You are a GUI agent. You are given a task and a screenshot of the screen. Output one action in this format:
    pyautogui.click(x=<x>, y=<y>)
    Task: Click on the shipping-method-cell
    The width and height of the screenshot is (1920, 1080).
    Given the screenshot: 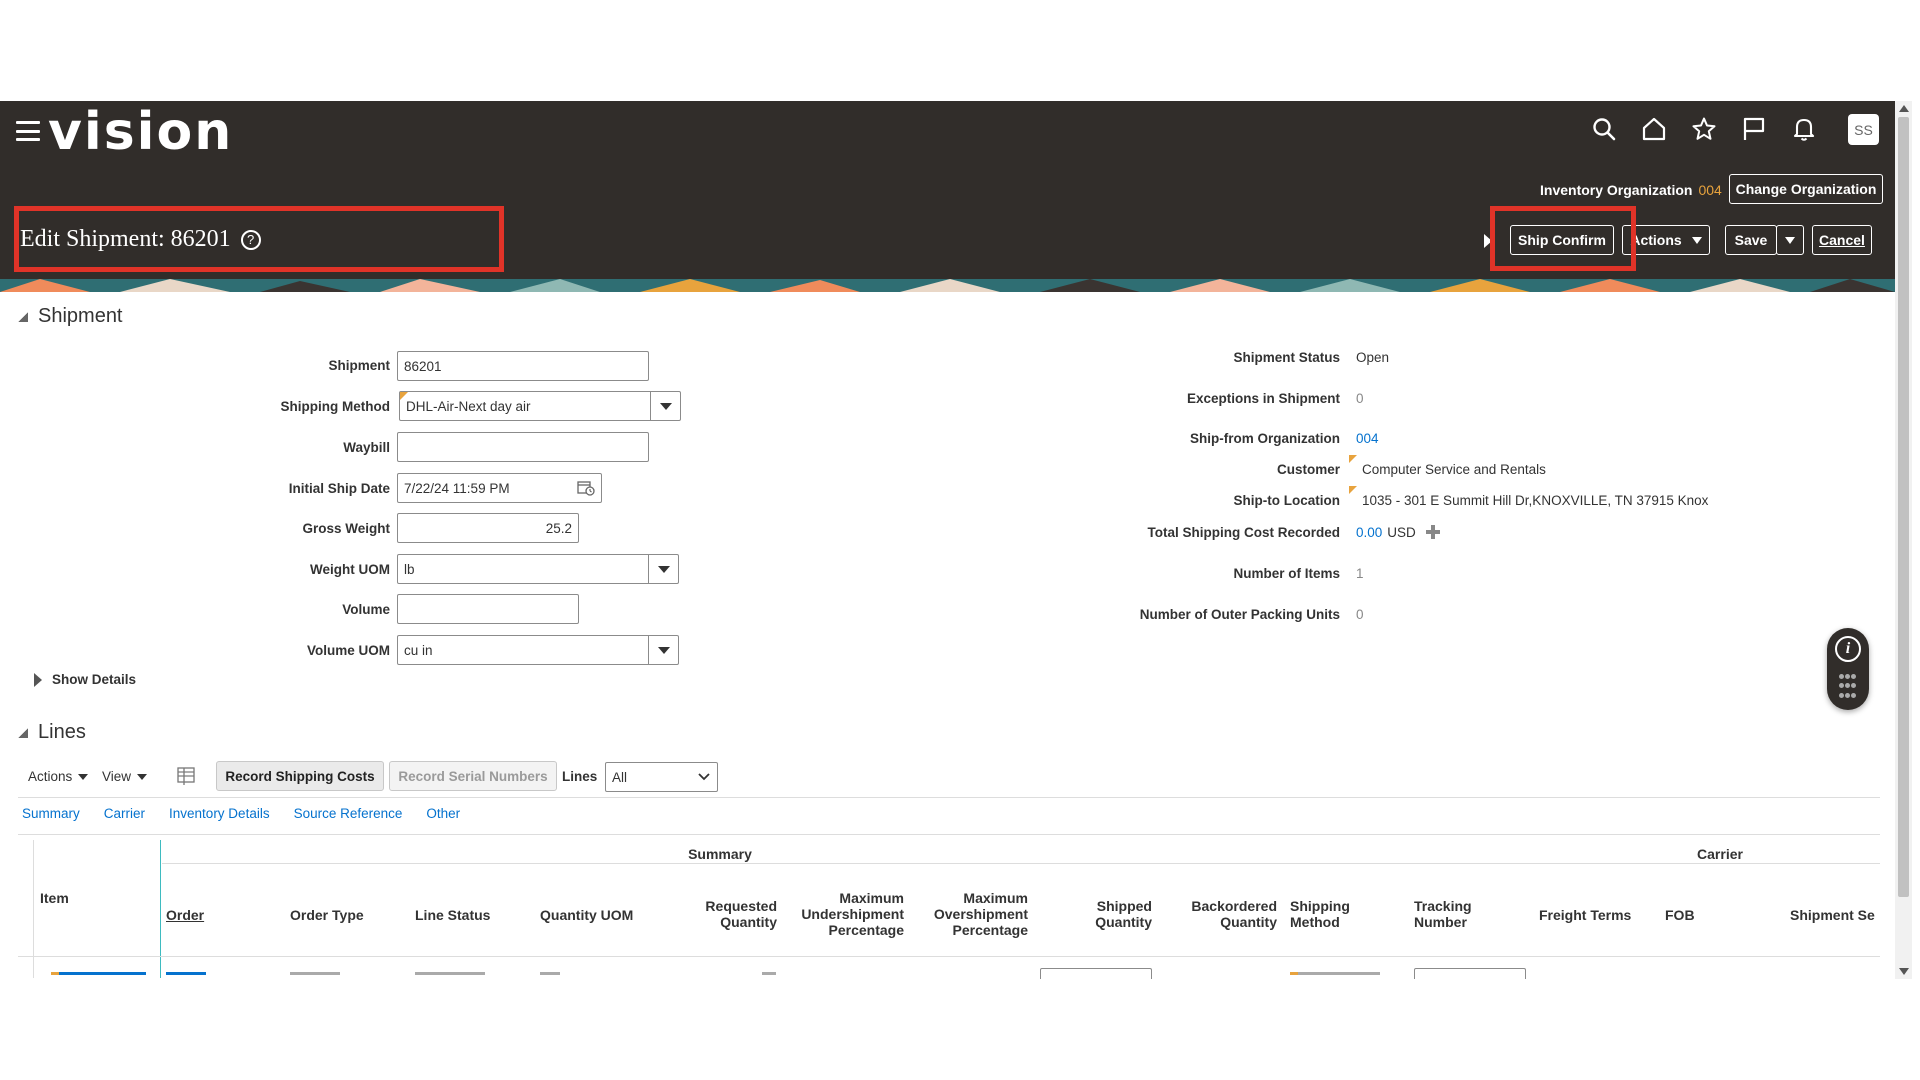 What is the action you would take?
    pyautogui.click(x=1335, y=973)
    